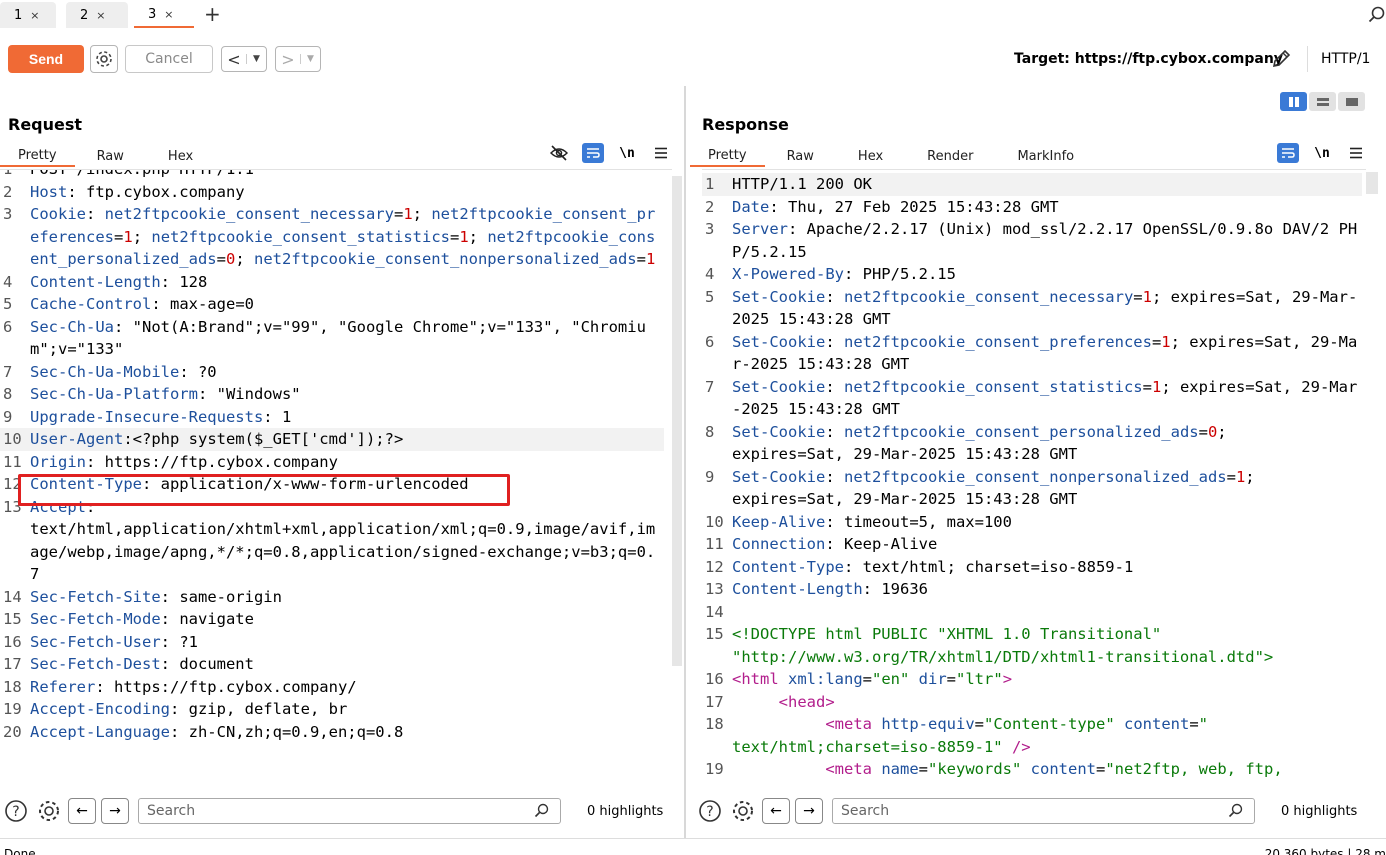 Image resolution: width=1386 pixels, height=855 pixels. What do you see at coordinates (169, 59) in the screenshot?
I see `cancel-button: Cancel` at bounding box center [169, 59].